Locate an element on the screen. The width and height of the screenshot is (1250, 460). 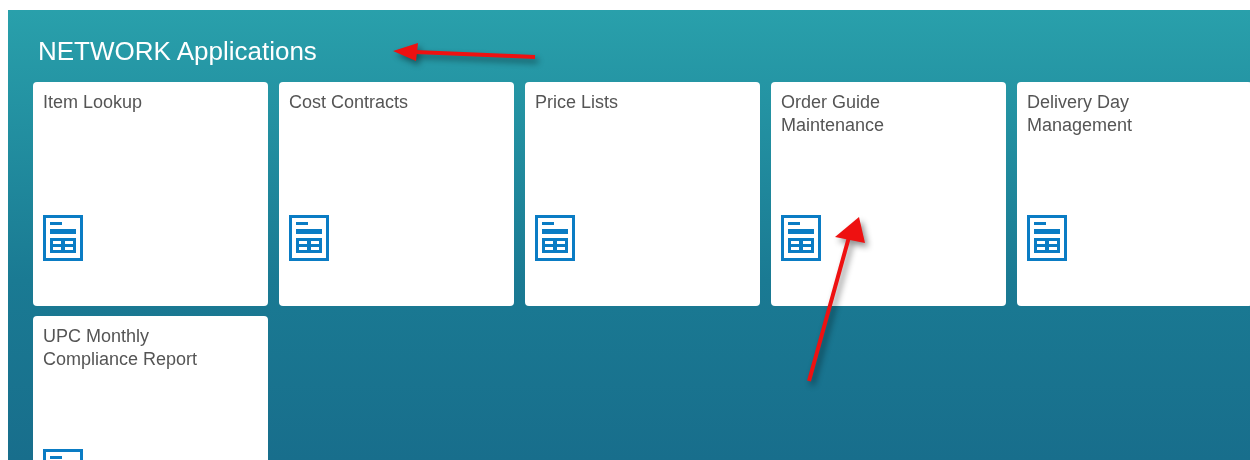
tile-title: UPC Monthly Compliance Report is located at coordinates (121, 348).